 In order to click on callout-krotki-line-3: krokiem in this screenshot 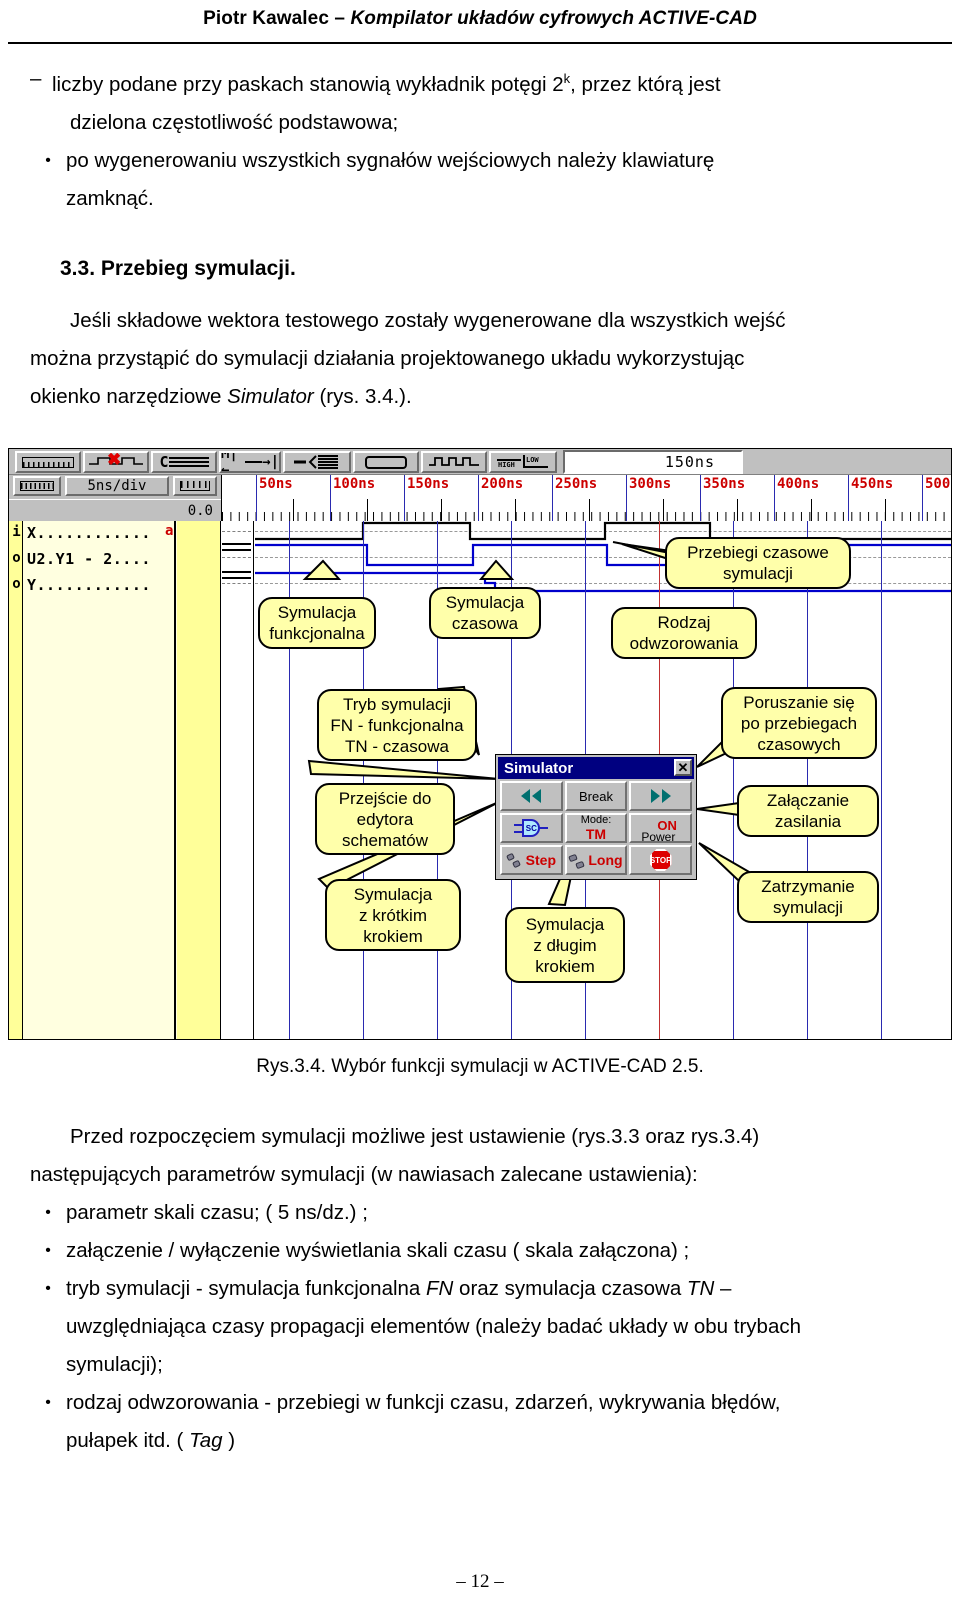, I will do `click(393, 936)`.